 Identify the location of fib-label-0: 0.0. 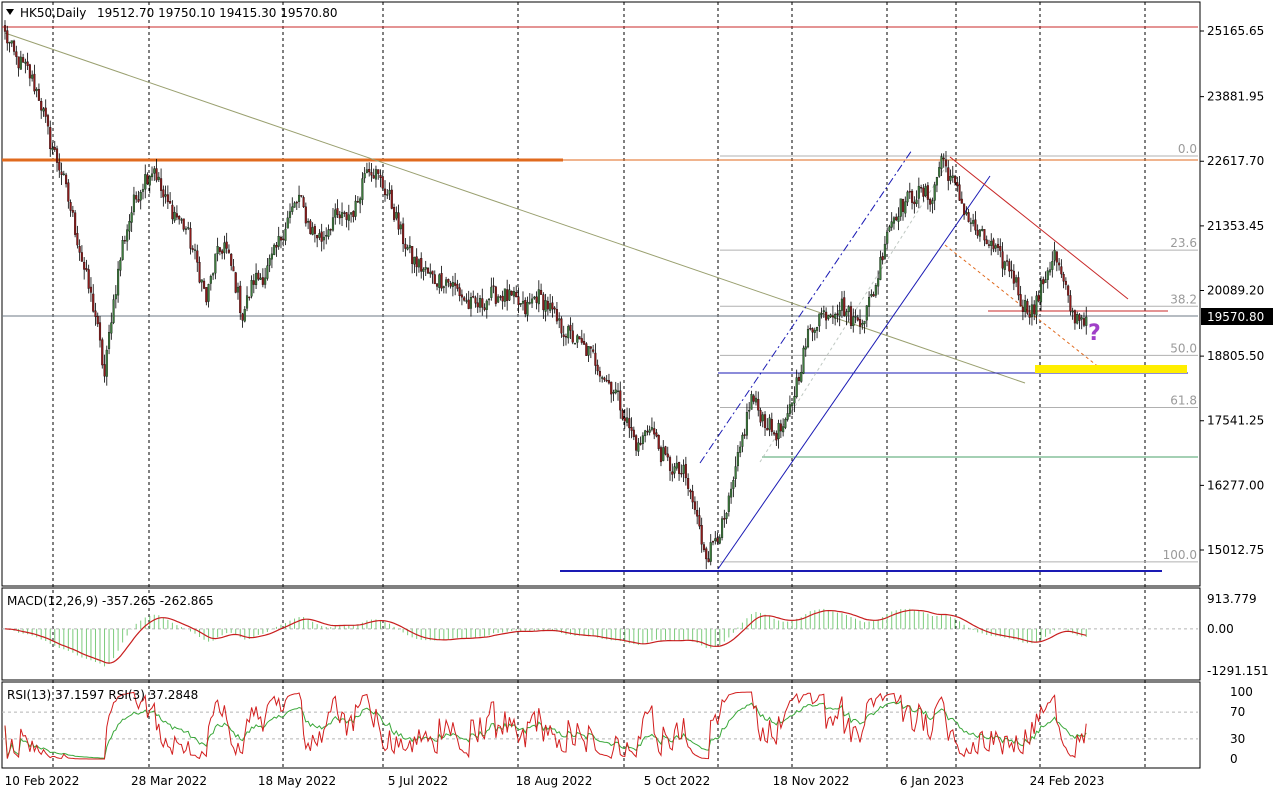
(1187, 149).